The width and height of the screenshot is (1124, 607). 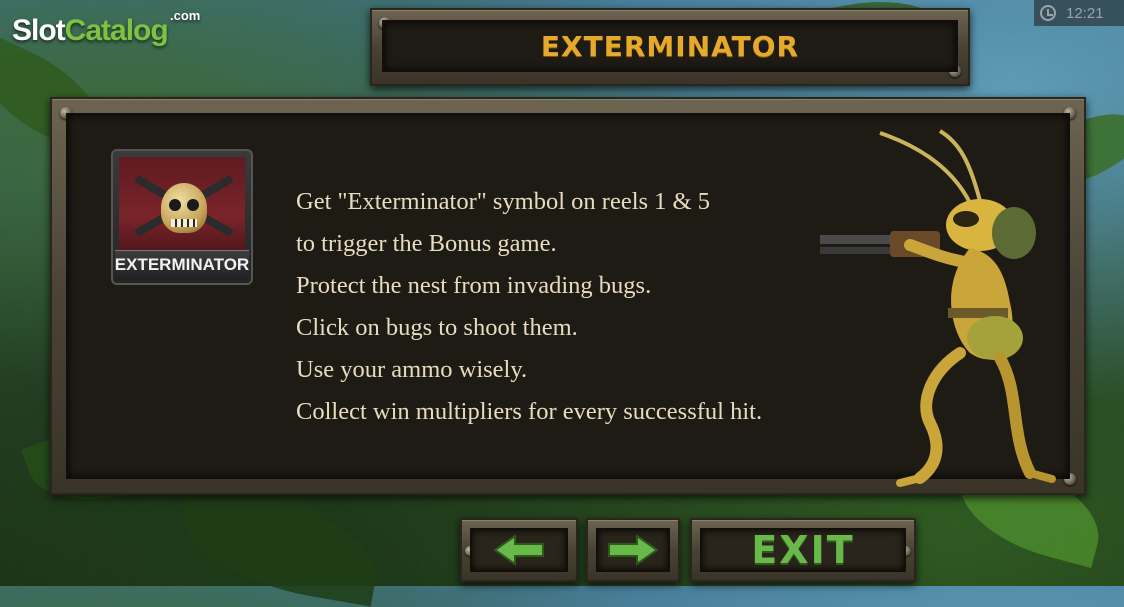 I want to click on clock-time: 12:21, so click(x=1085, y=13).